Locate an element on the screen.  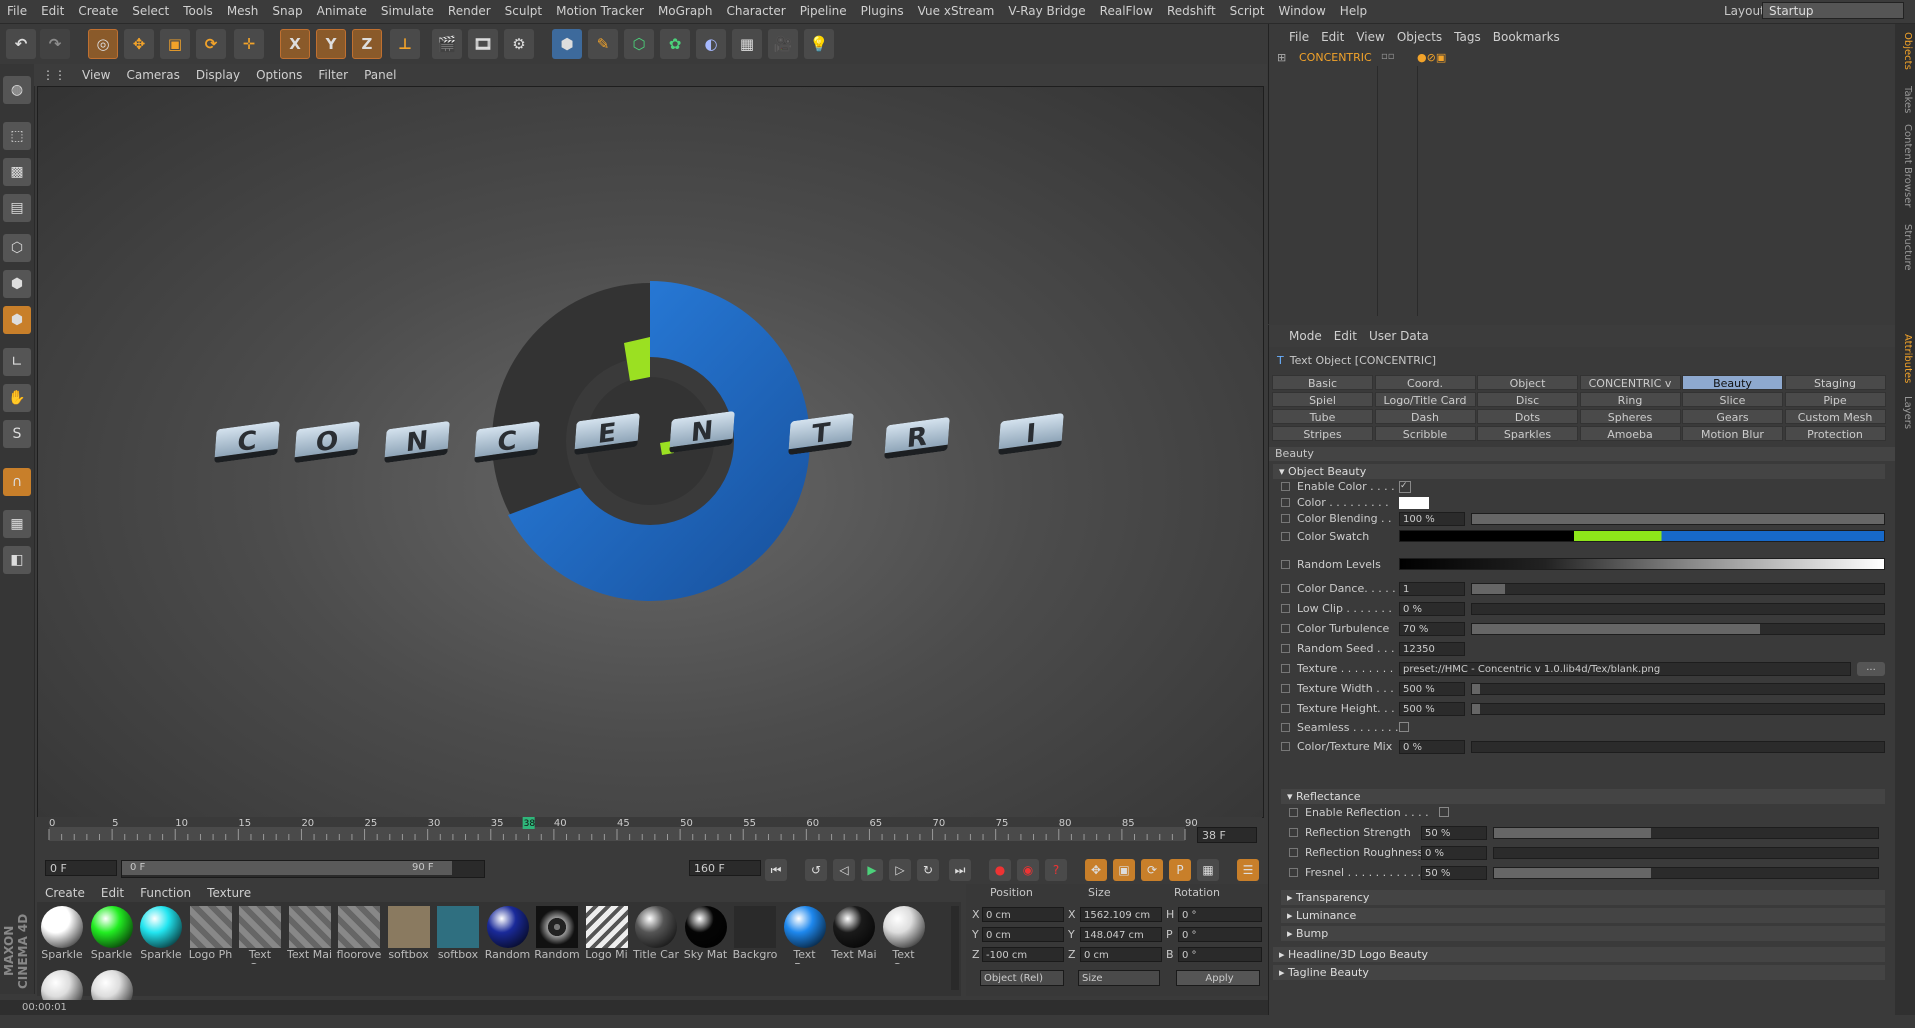
menu-simulate: Simulate is located at coordinates (407, 11).